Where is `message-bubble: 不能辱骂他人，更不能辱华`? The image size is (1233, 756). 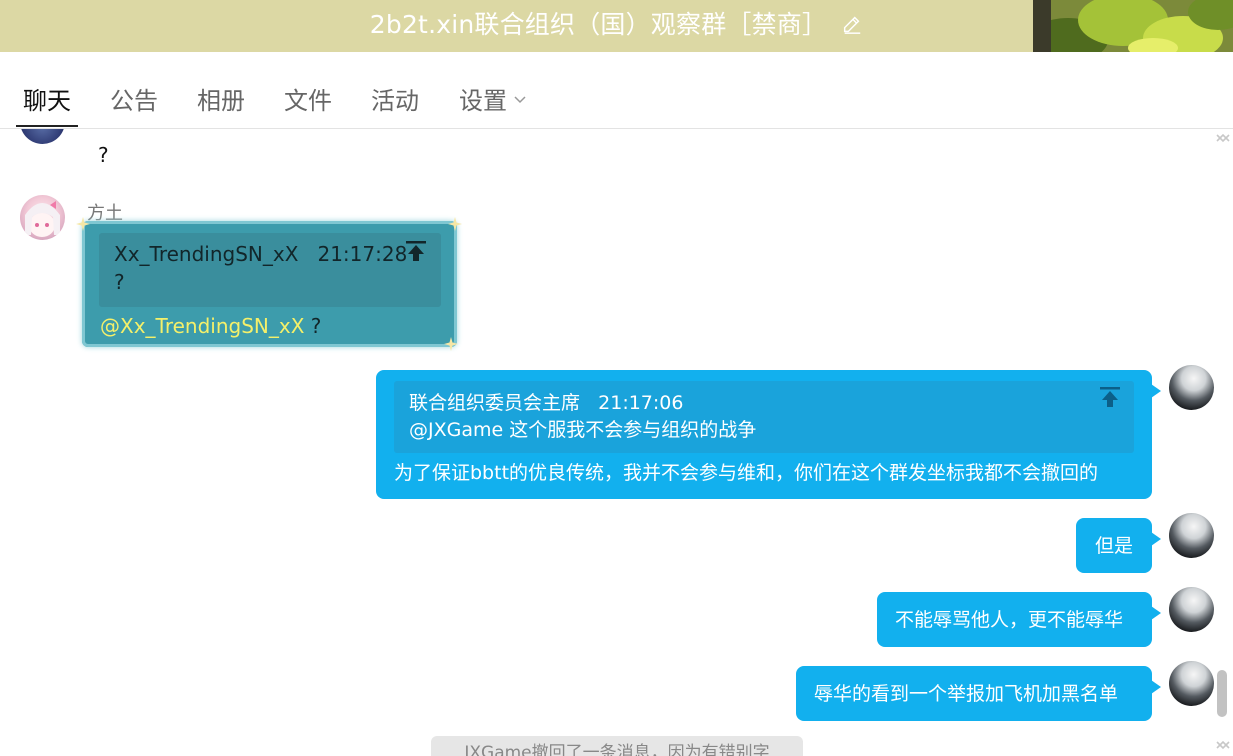 message-bubble: 不能辱骂他人，更不能辱华 is located at coordinates (1019, 619).